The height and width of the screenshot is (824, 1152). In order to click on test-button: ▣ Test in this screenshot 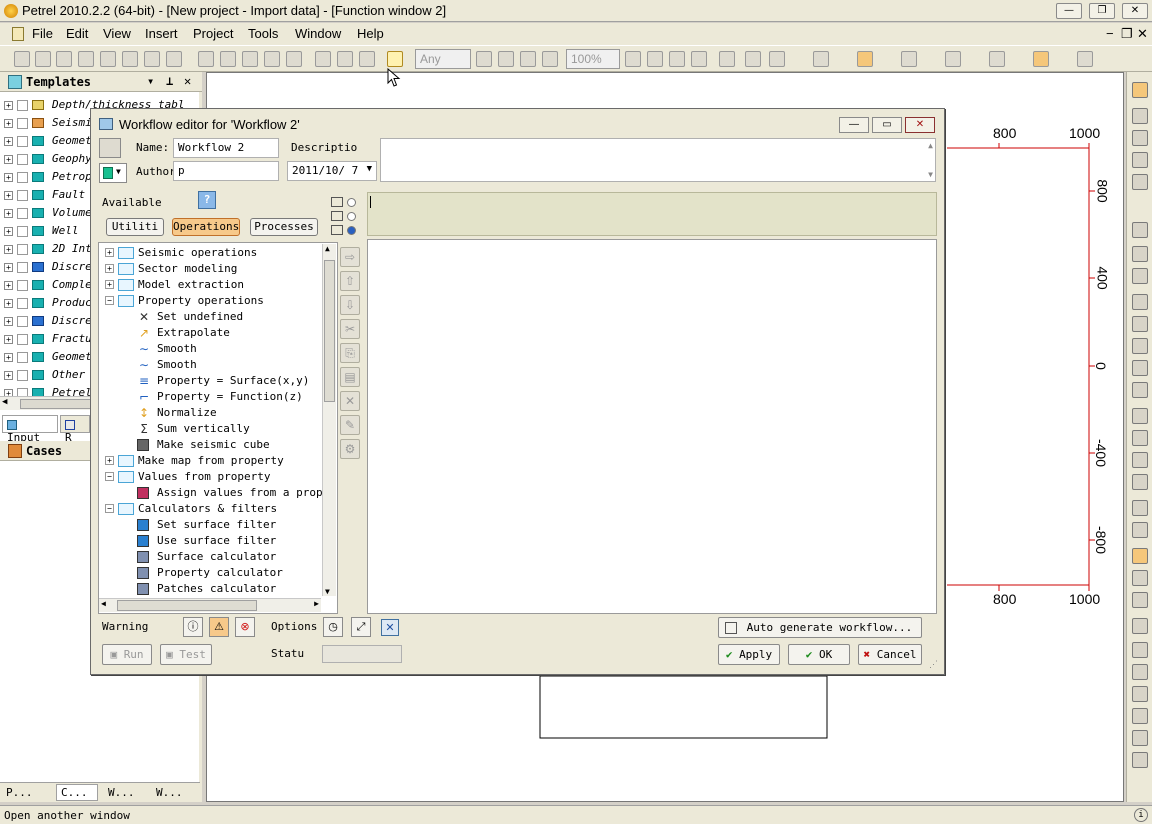, I will do `click(186, 654)`.